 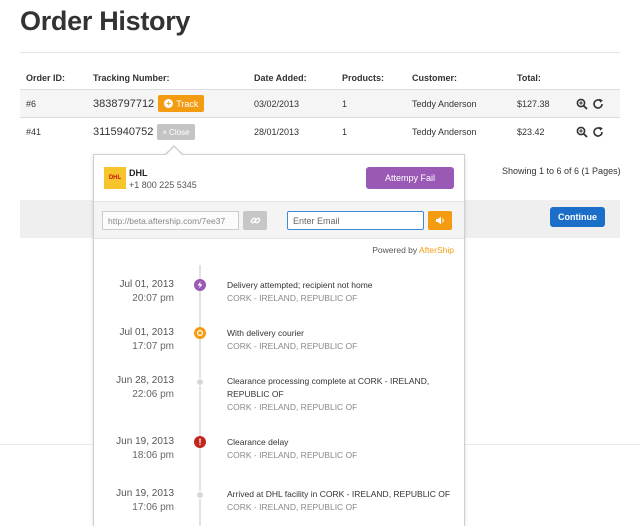 What do you see at coordinates (363, 77) in the screenshot?
I see `header-products: Products:` at bounding box center [363, 77].